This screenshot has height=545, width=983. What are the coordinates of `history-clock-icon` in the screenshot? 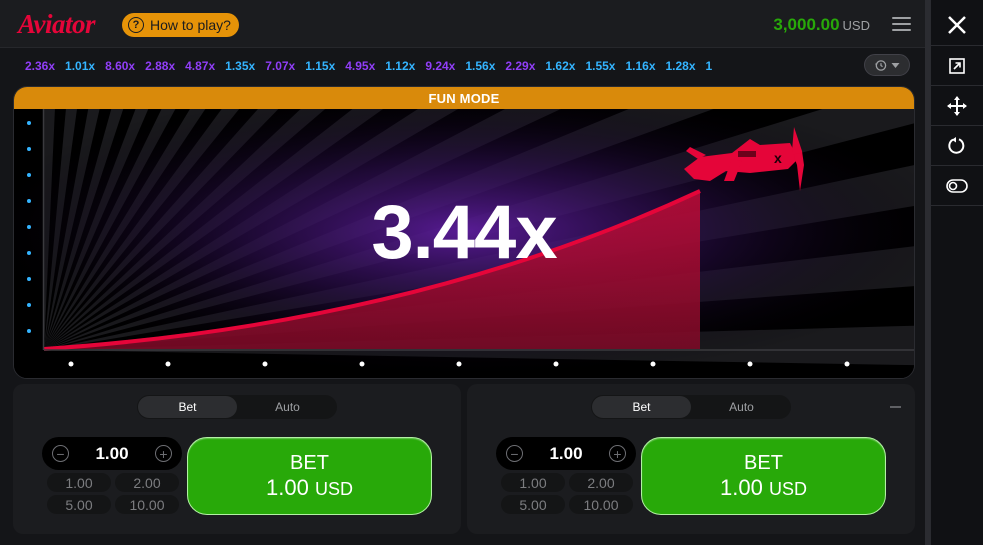 It's located at (880, 65).